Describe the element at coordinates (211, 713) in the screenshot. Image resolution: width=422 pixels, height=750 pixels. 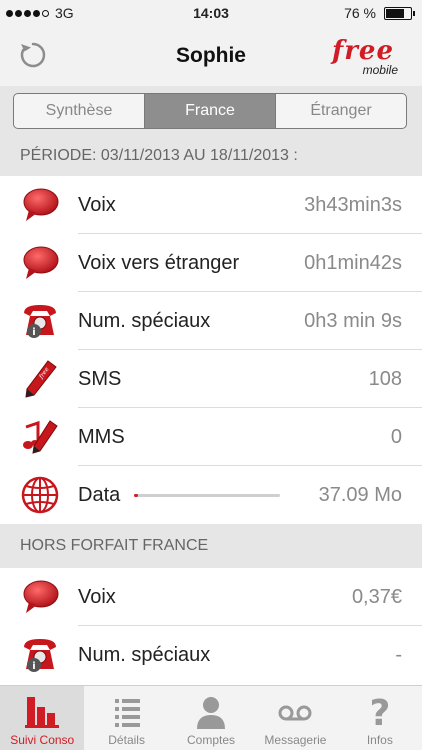
I see `person-icon` at that location.